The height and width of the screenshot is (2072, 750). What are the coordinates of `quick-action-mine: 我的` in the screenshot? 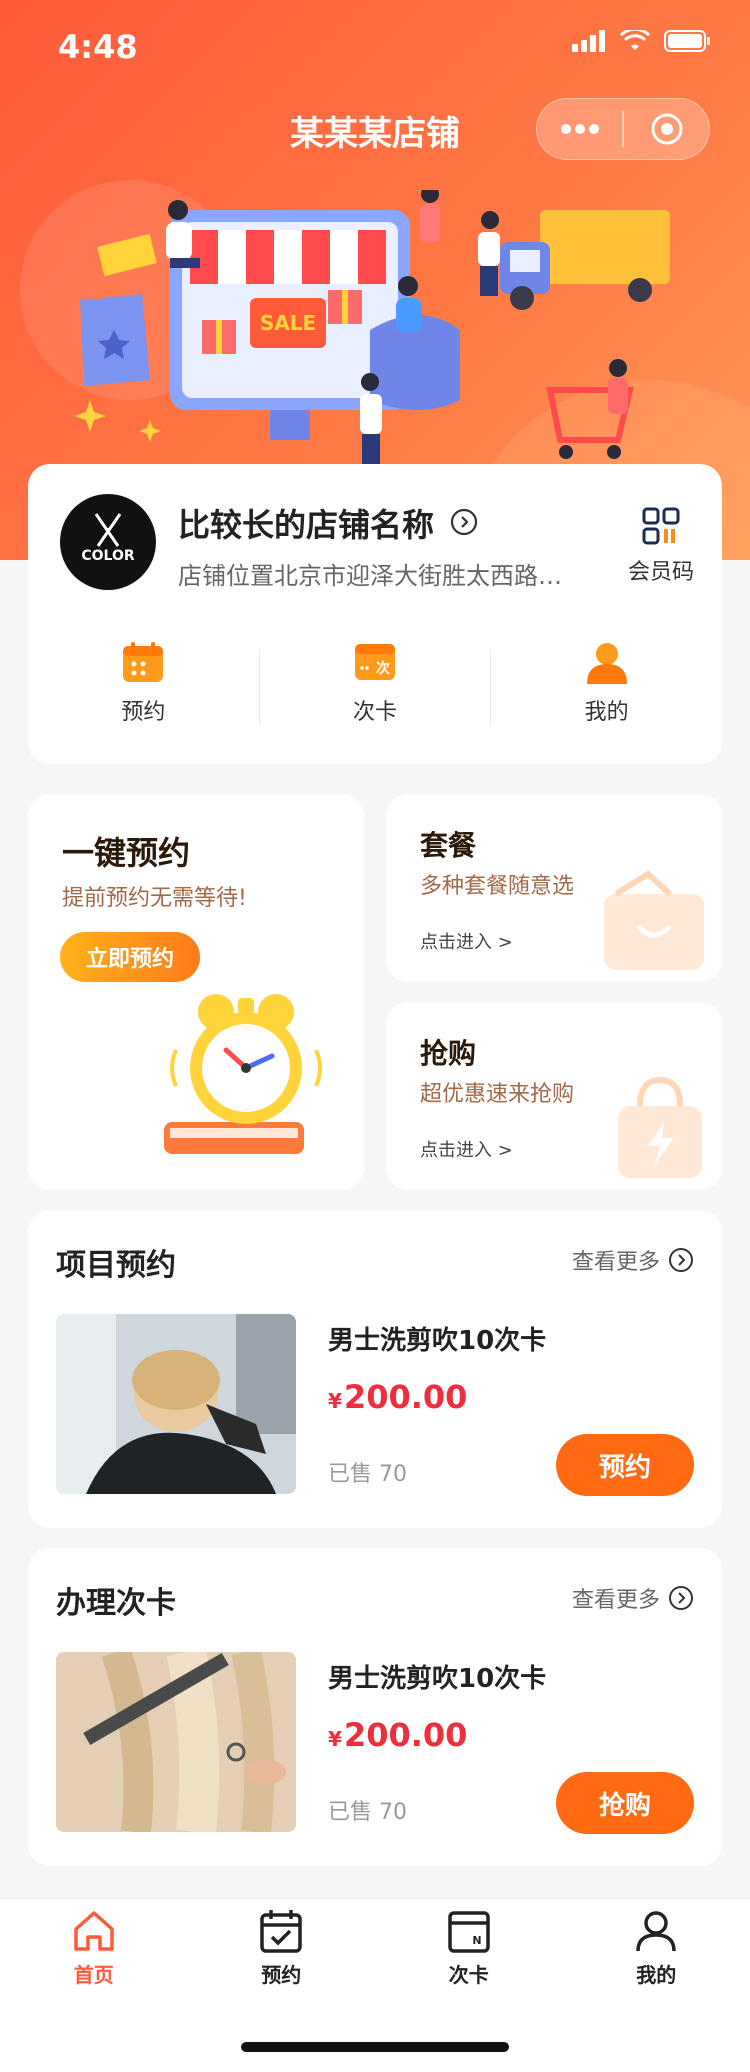 It's located at (606, 692).